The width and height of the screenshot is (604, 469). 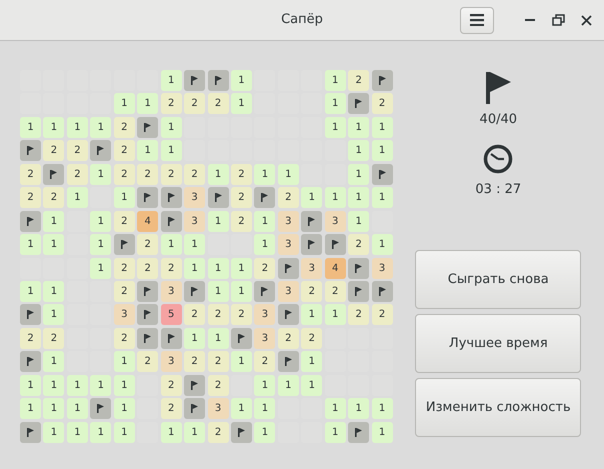 I want to click on game-button: Изменить сложность, so click(x=498, y=407).